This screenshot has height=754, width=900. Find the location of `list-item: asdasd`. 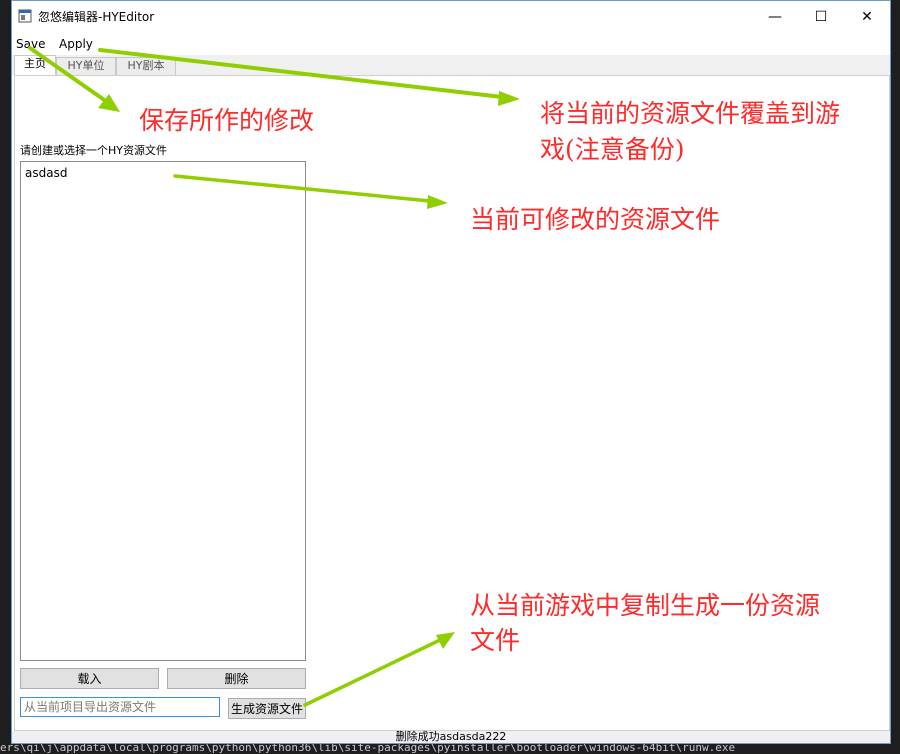

list-item: asdasd is located at coordinates (46, 173).